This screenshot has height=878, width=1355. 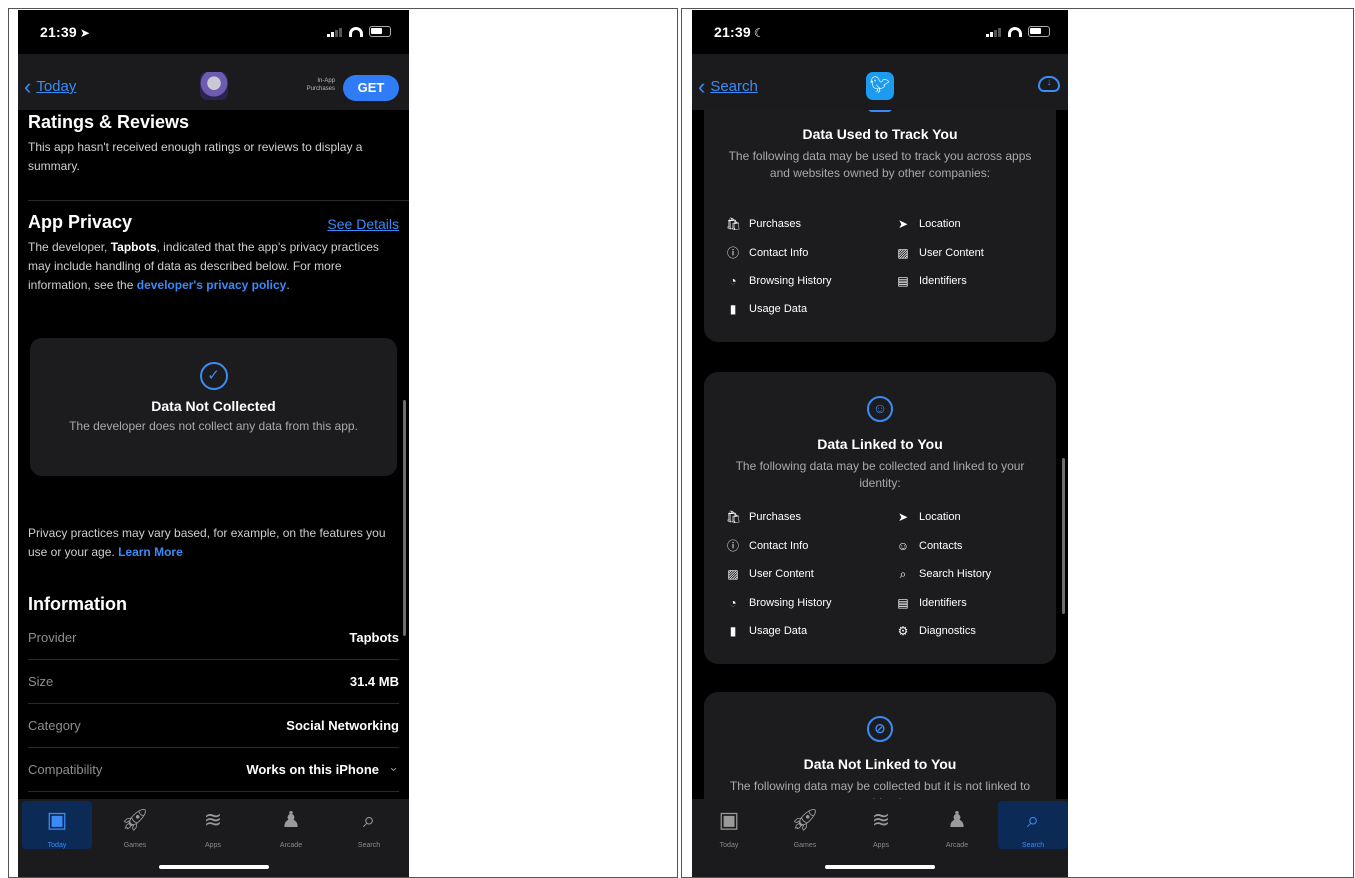 I want to click on home-indicator, so click(x=213, y=867).